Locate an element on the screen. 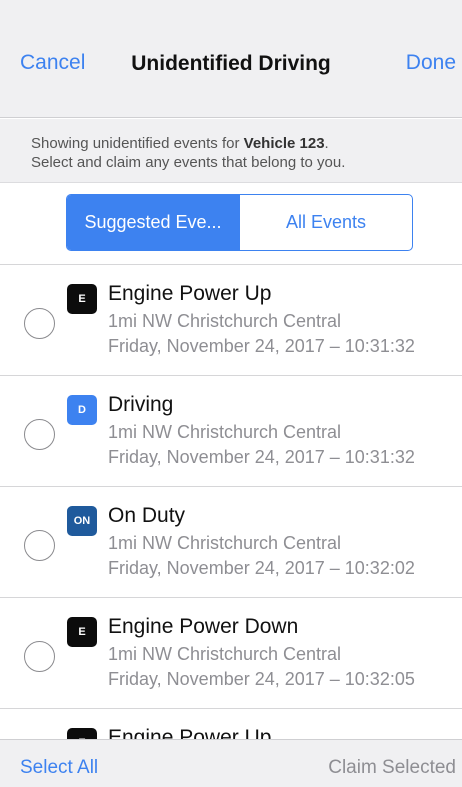 The image size is (462, 787). event-title: Engine Power Down is located at coordinates (203, 626).